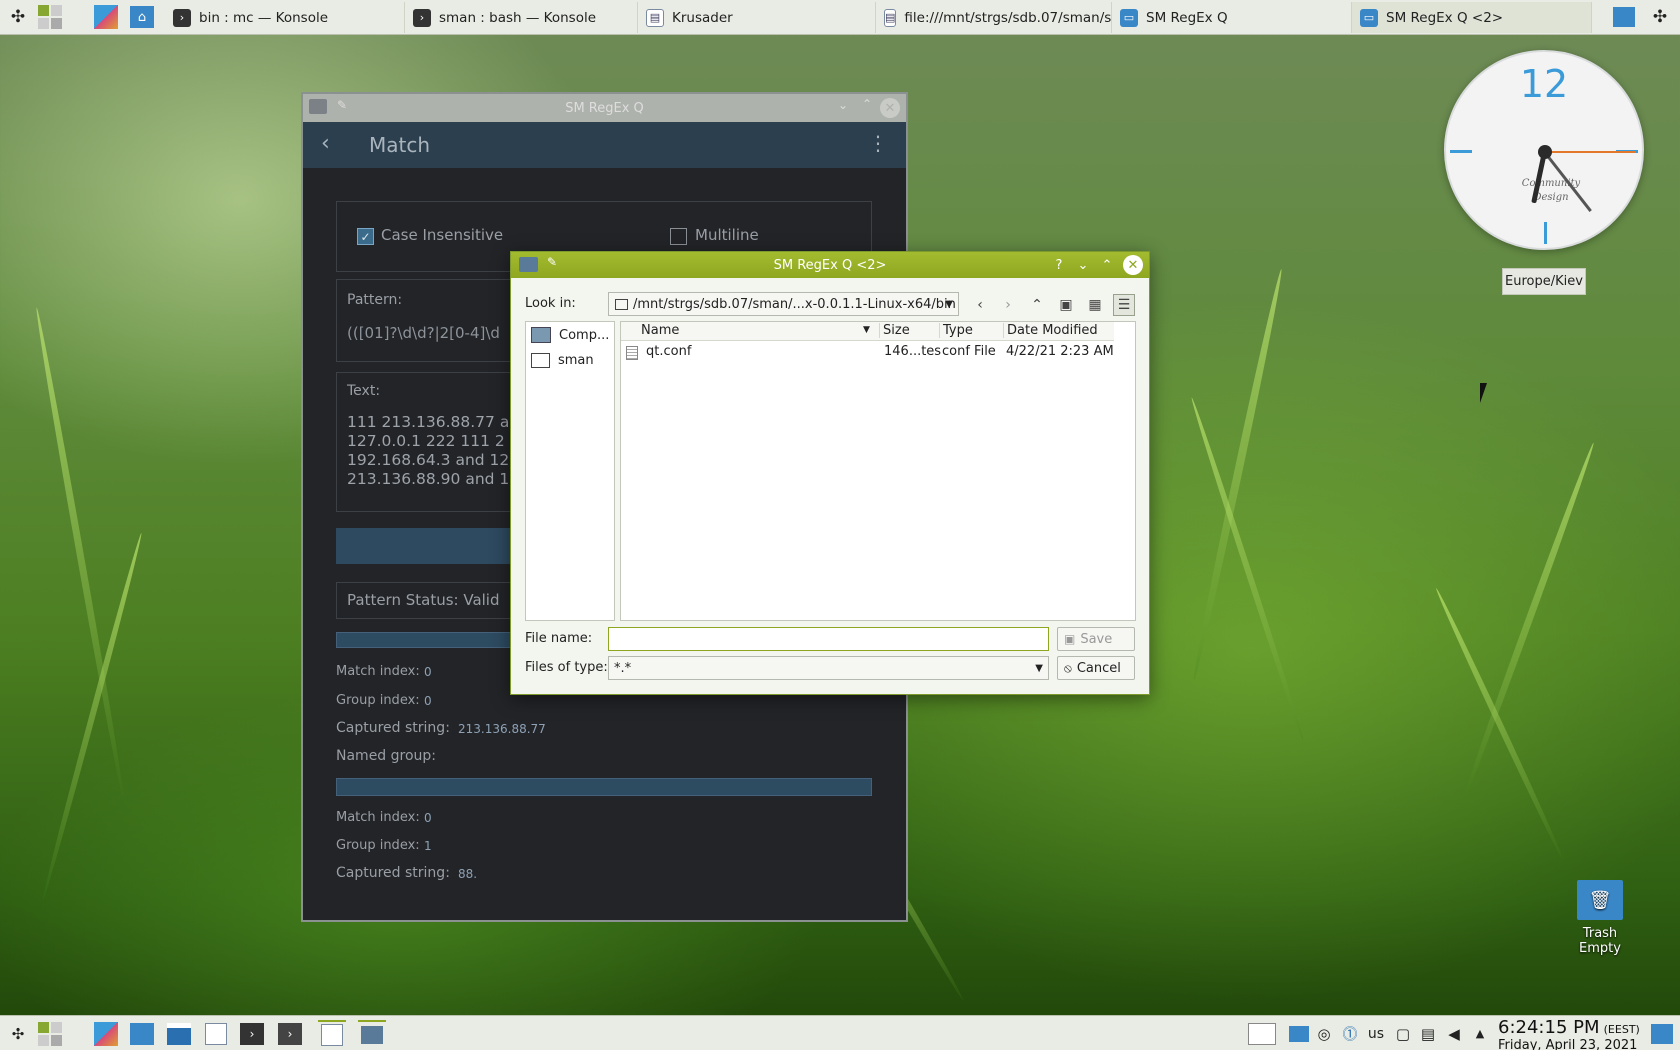  What do you see at coordinates (528, 264) in the screenshot?
I see `window-app-icon` at bounding box center [528, 264].